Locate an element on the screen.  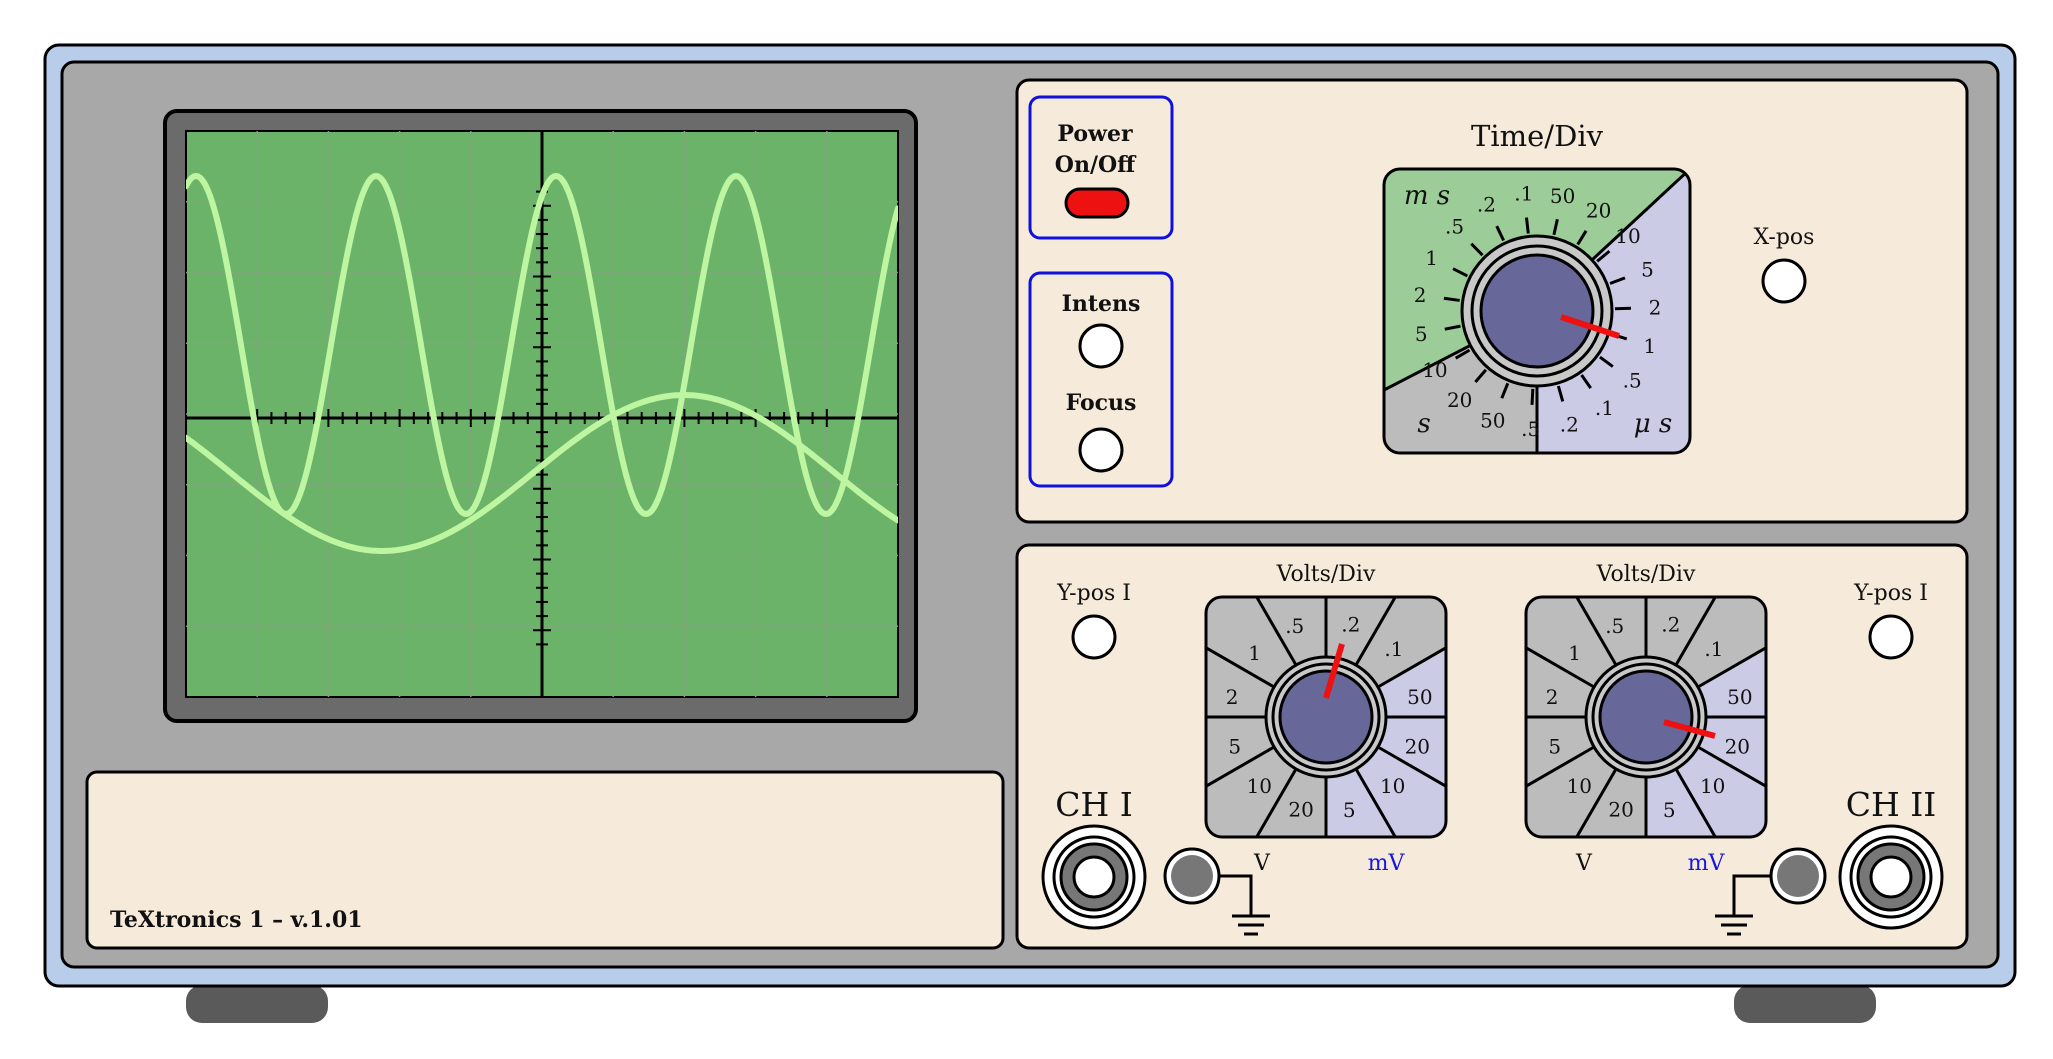
ch2-jack-center is located at coordinates (1891, 877).